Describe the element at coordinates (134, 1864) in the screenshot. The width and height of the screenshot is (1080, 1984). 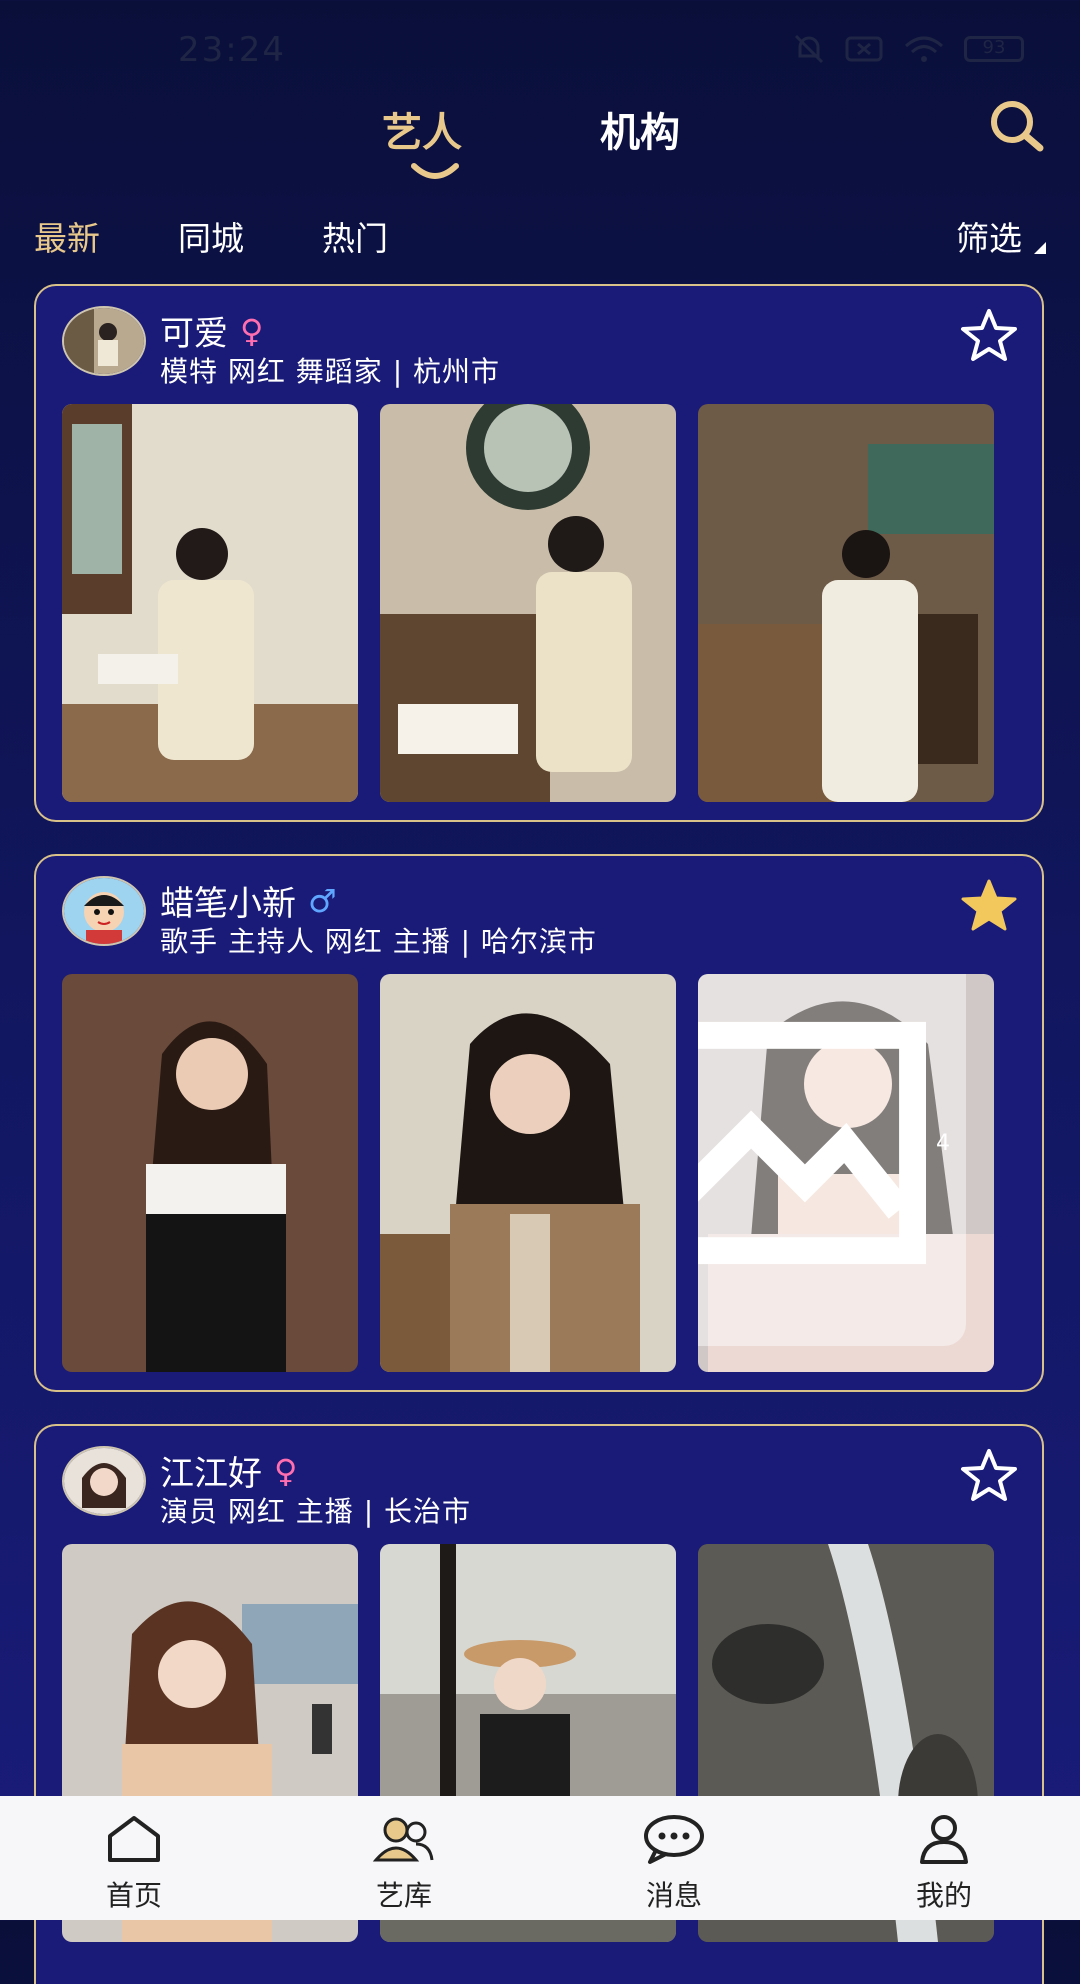
I see `nav-home: 首页` at that location.